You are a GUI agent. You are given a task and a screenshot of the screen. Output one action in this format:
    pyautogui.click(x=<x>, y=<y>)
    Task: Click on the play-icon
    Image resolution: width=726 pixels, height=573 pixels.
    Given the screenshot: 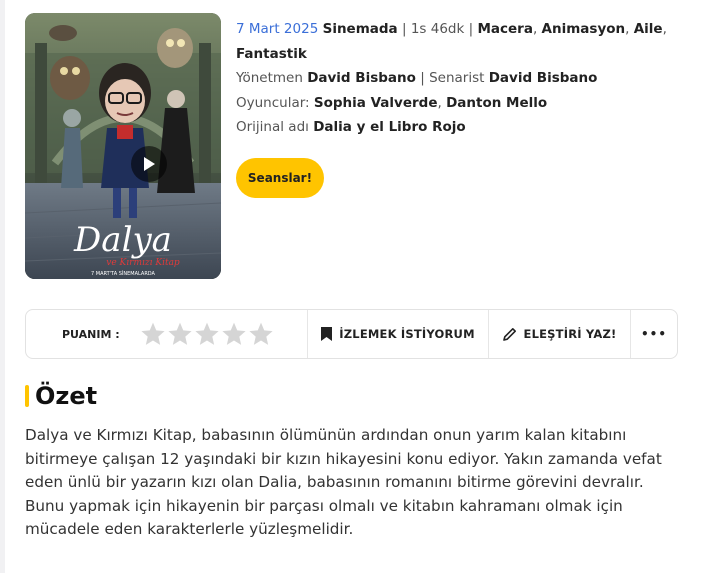 What is the action you would take?
    pyautogui.click(x=149, y=164)
    